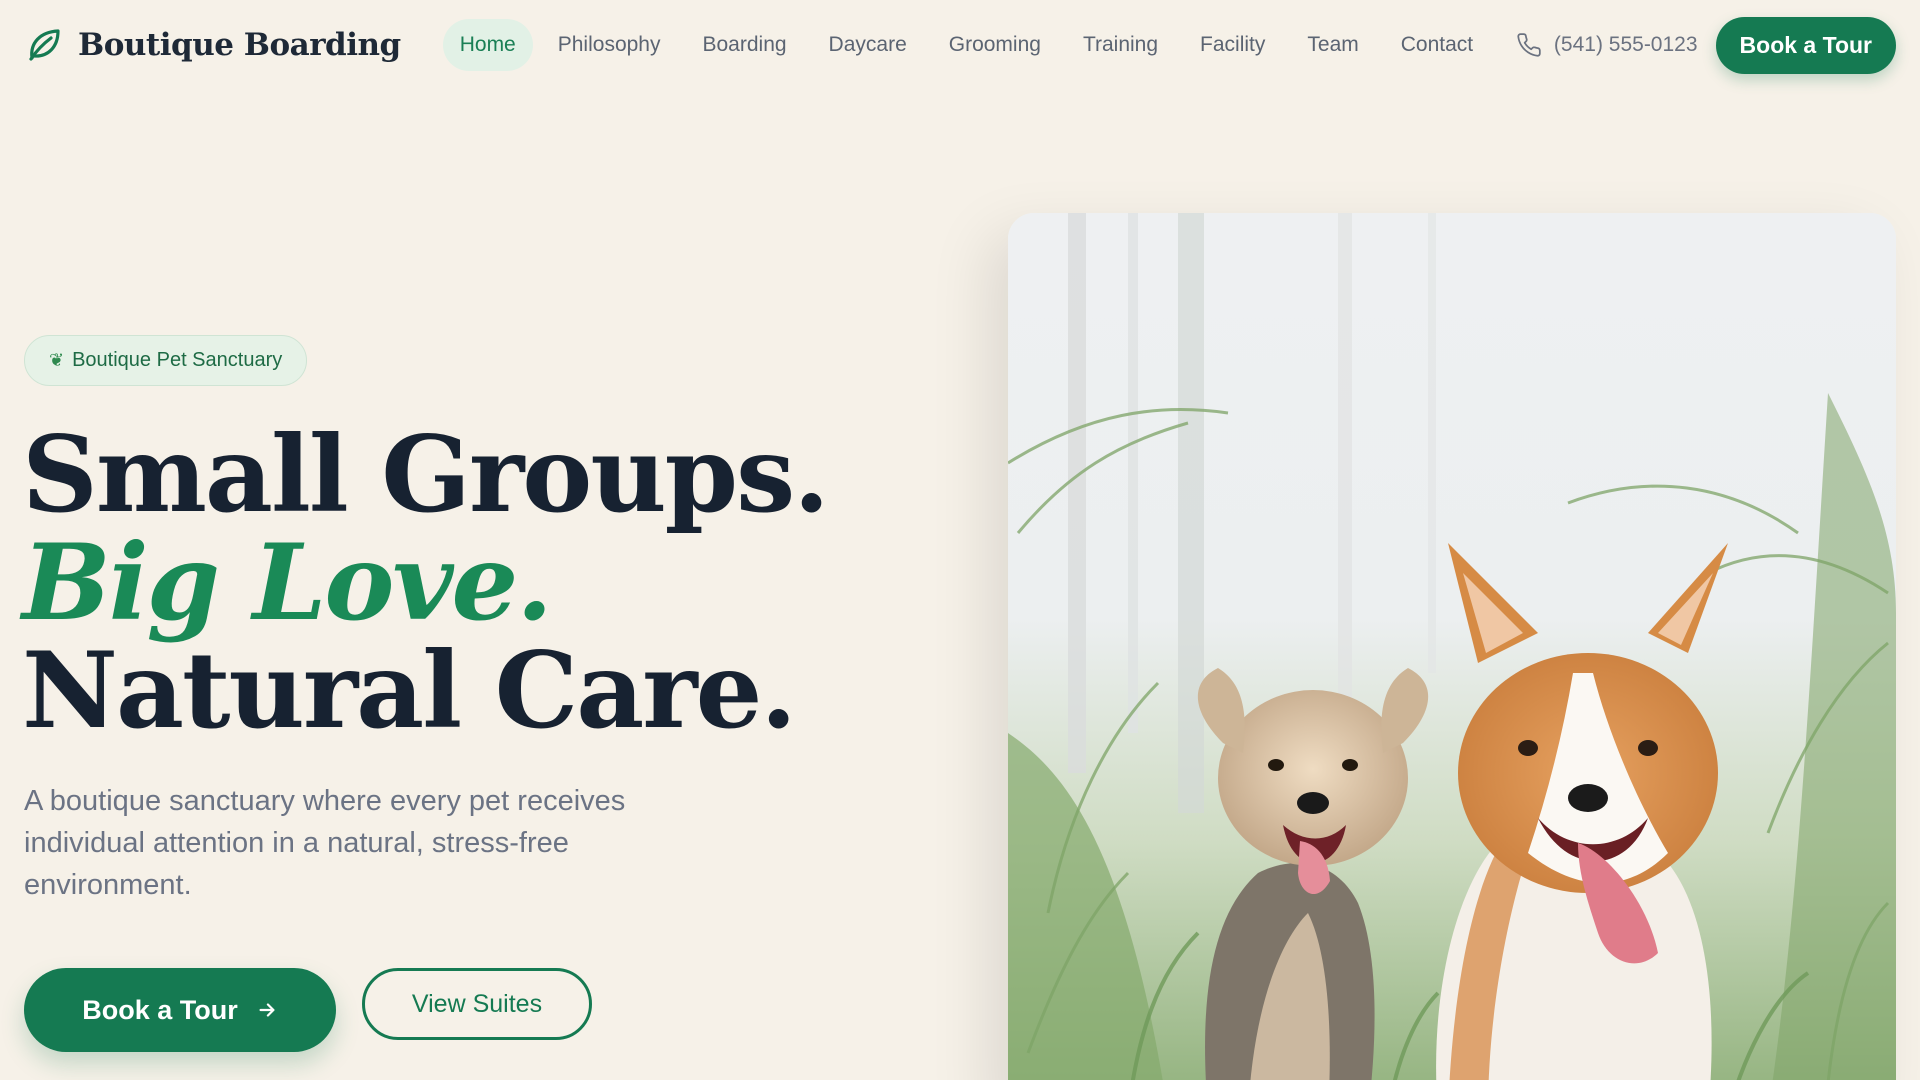 This screenshot has width=1920, height=1080. I want to click on phone-icon, so click(1529, 45).